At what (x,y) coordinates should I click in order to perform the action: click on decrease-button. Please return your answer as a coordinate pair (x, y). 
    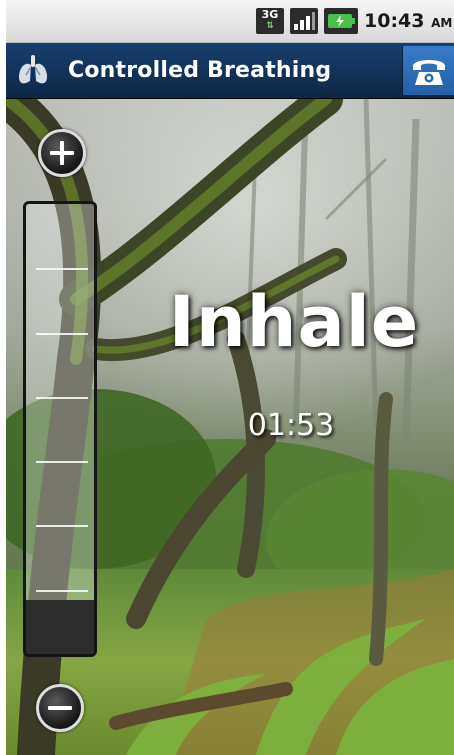
    Looking at the image, I should click on (60, 708).